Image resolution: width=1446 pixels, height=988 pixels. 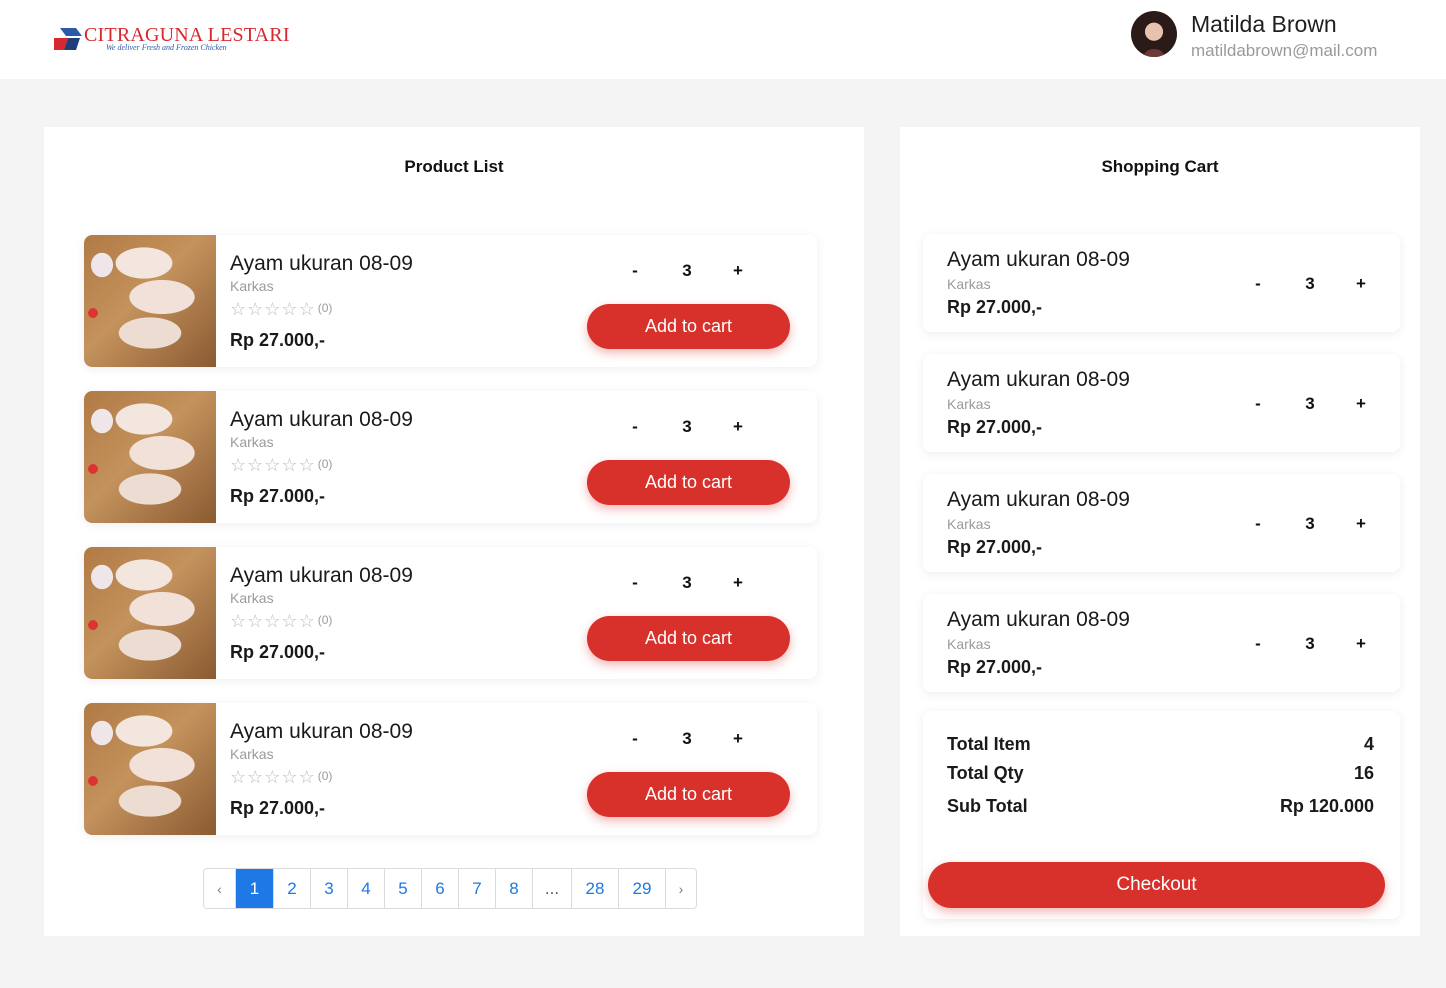 I want to click on page-link-29: 29, so click(x=641, y=888).